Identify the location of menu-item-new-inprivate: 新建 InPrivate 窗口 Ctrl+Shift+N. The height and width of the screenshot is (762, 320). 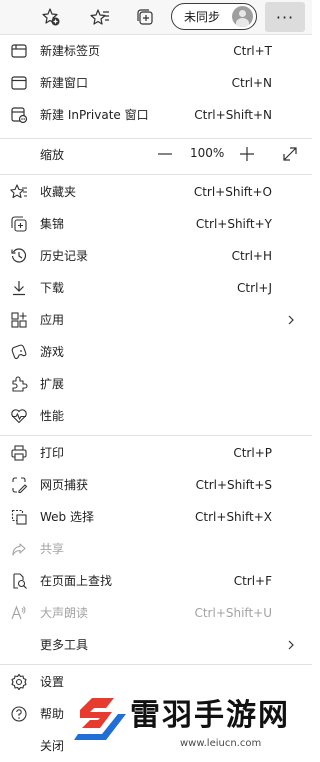
(156, 115).